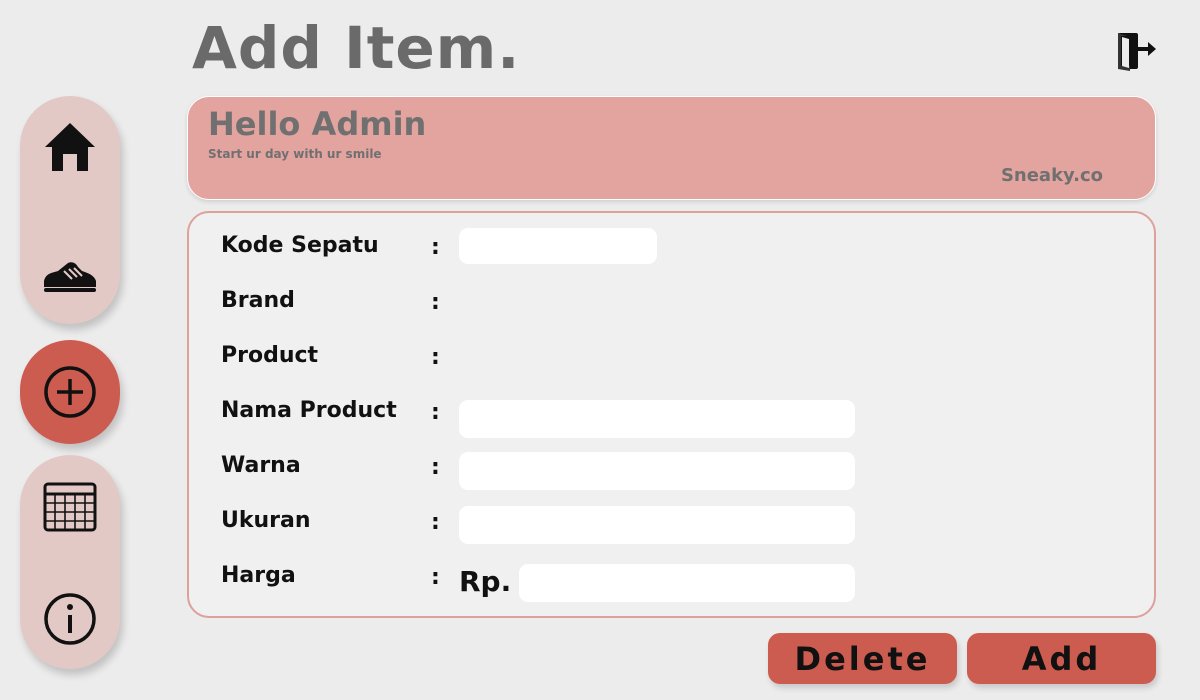  I want to click on nama-product-input, so click(657, 419).